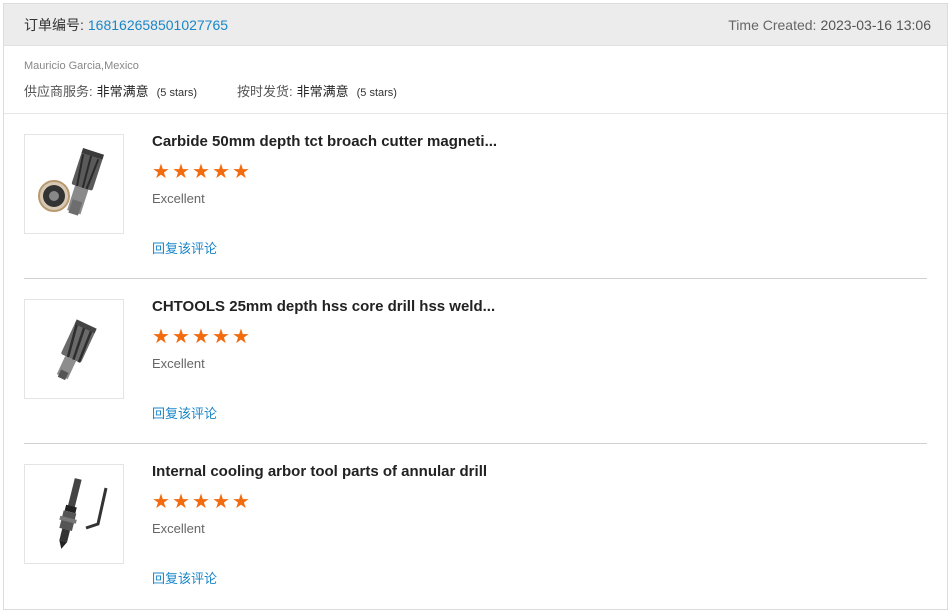 Image resolution: width=952 pixels, height=614 pixels. I want to click on rating-supplier-service: 供应商服务: 非常满意 (5 stars), so click(110, 90).